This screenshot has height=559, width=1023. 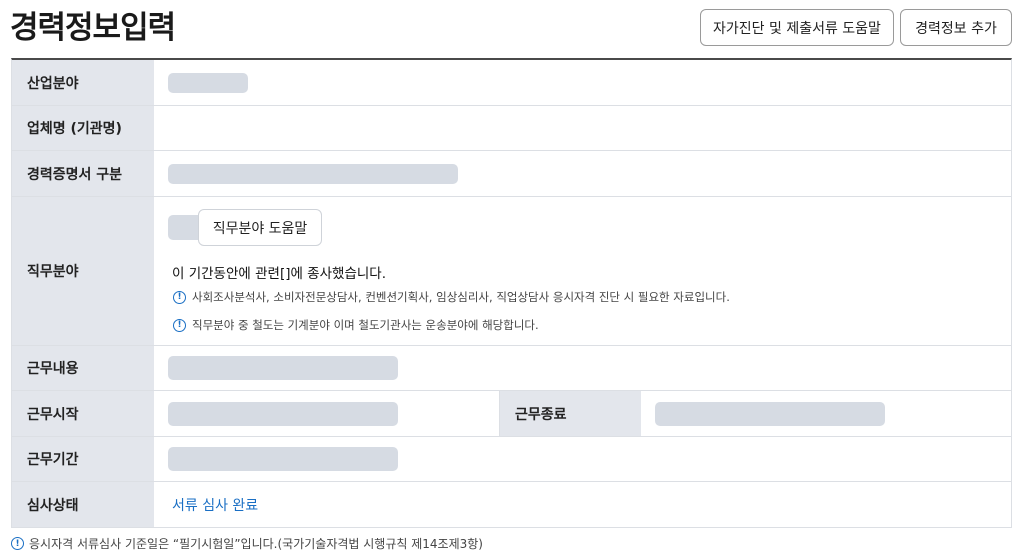 I want to click on company-row: 업체명 (기관명), so click(x=511, y=128).